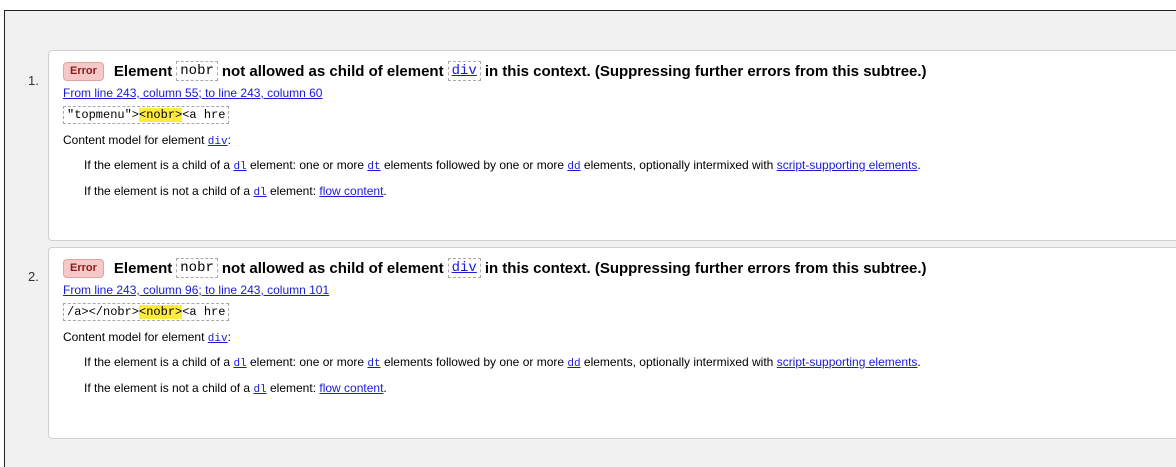  Describe the element at coordinates (33, 276) in the screenshot. I see `error-number: 2.` at that location.